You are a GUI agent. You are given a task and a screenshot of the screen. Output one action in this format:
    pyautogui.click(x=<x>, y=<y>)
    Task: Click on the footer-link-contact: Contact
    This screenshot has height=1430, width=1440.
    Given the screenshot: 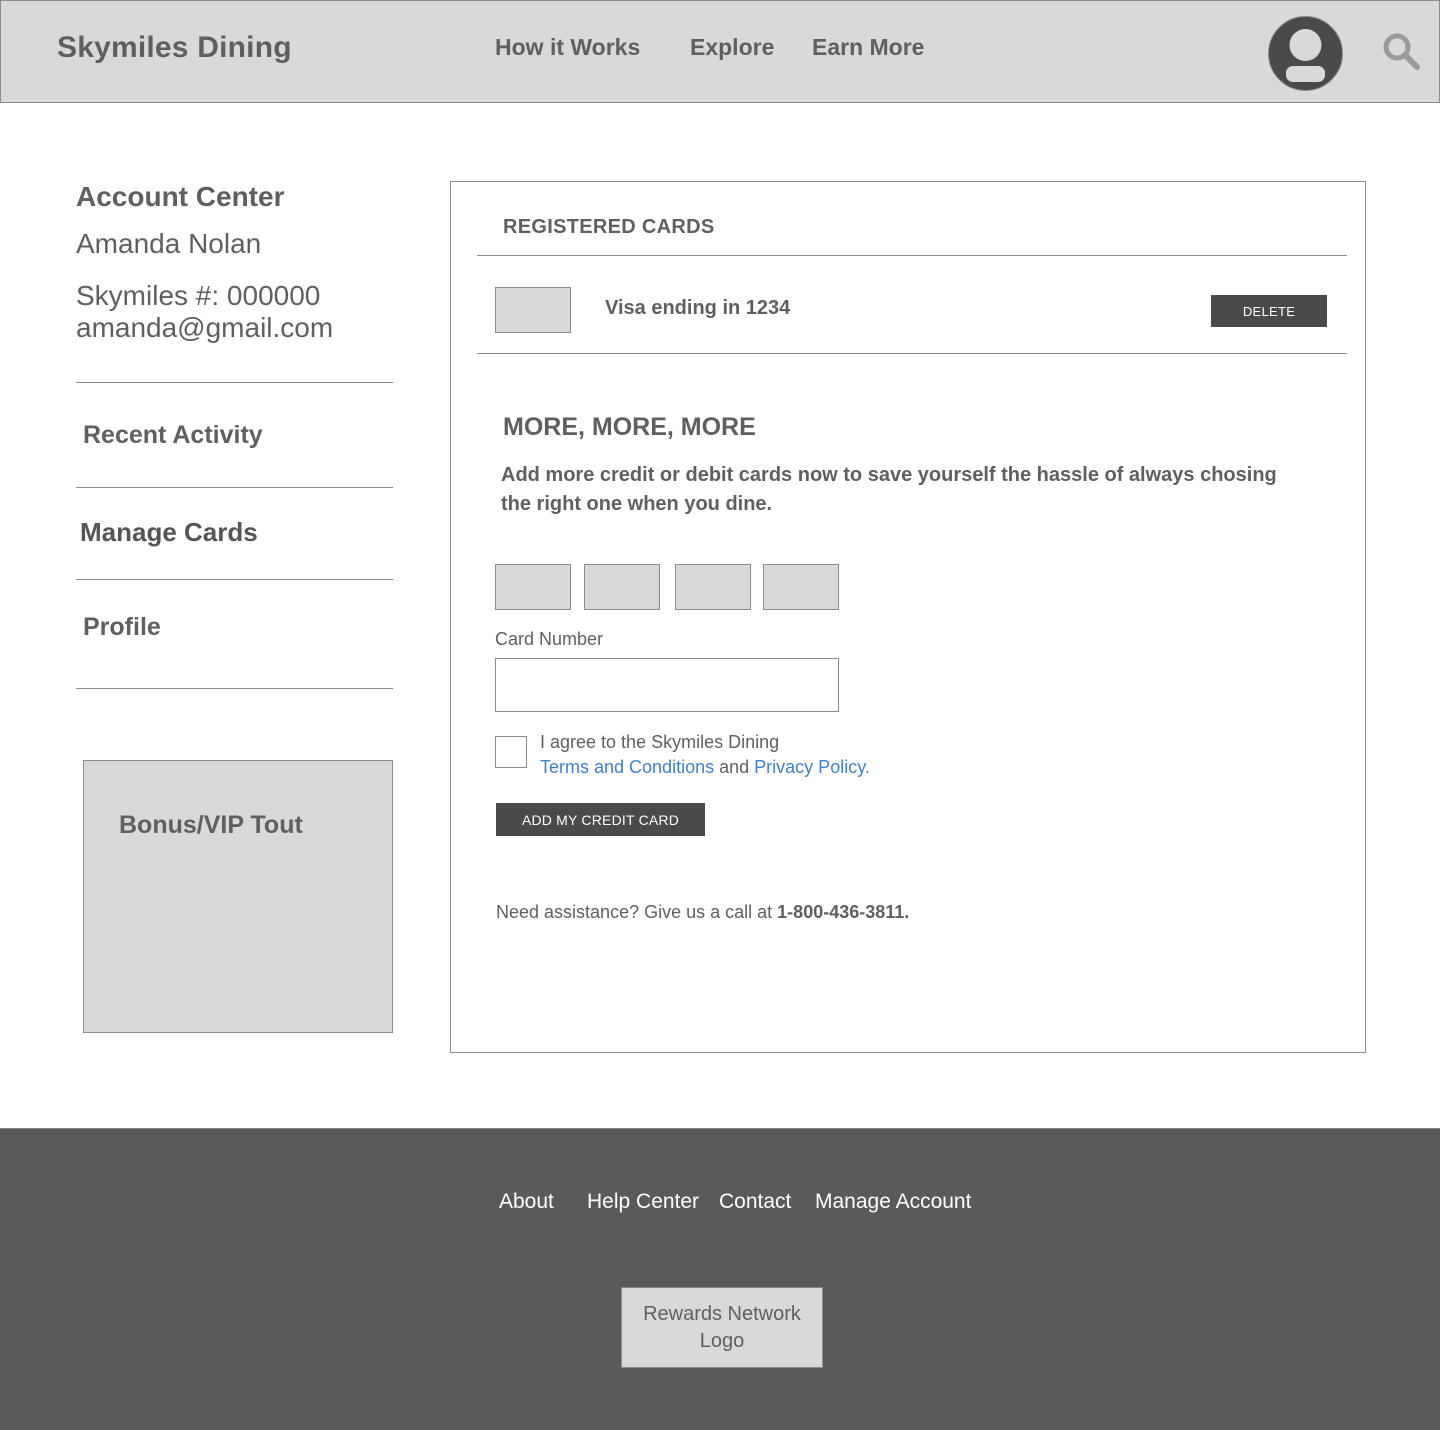 What is the action you would take?
    pyautogui.click(x=755, y=1202)
    